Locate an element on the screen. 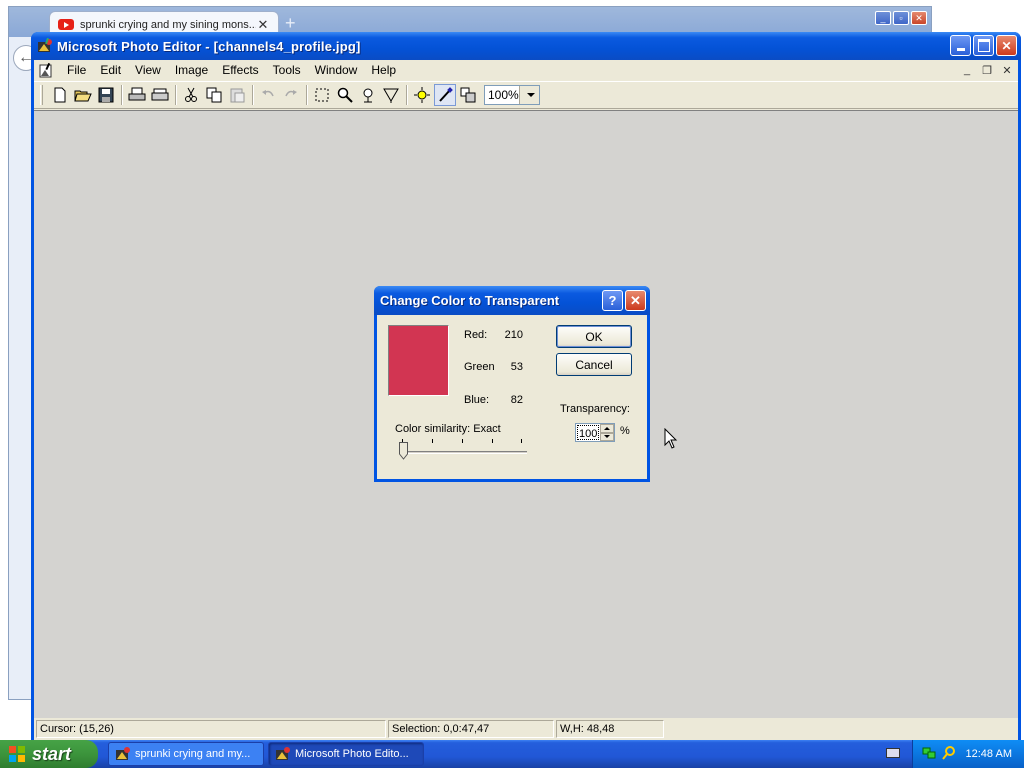 The height and width of the screenshot is (768, 1024). mouse-cursor-icon is located at coordinates (671, 440).